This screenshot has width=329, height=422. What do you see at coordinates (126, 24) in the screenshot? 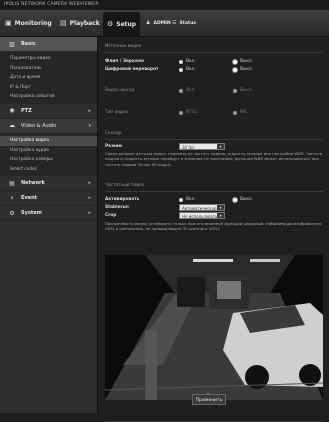
I see `nav-setup-label: Setup` at bounding box center [126, 24].